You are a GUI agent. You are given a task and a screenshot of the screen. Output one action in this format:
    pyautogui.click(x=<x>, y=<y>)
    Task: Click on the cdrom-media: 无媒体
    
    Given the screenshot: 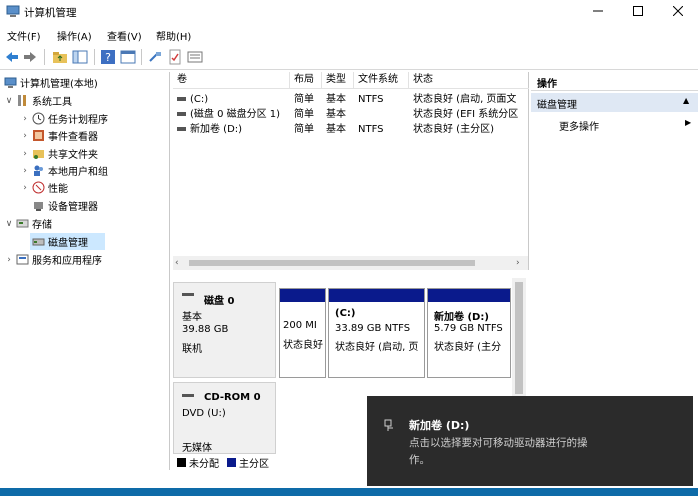 What is the action you would take?
    pyautogui.click(x=197, y=448)
    